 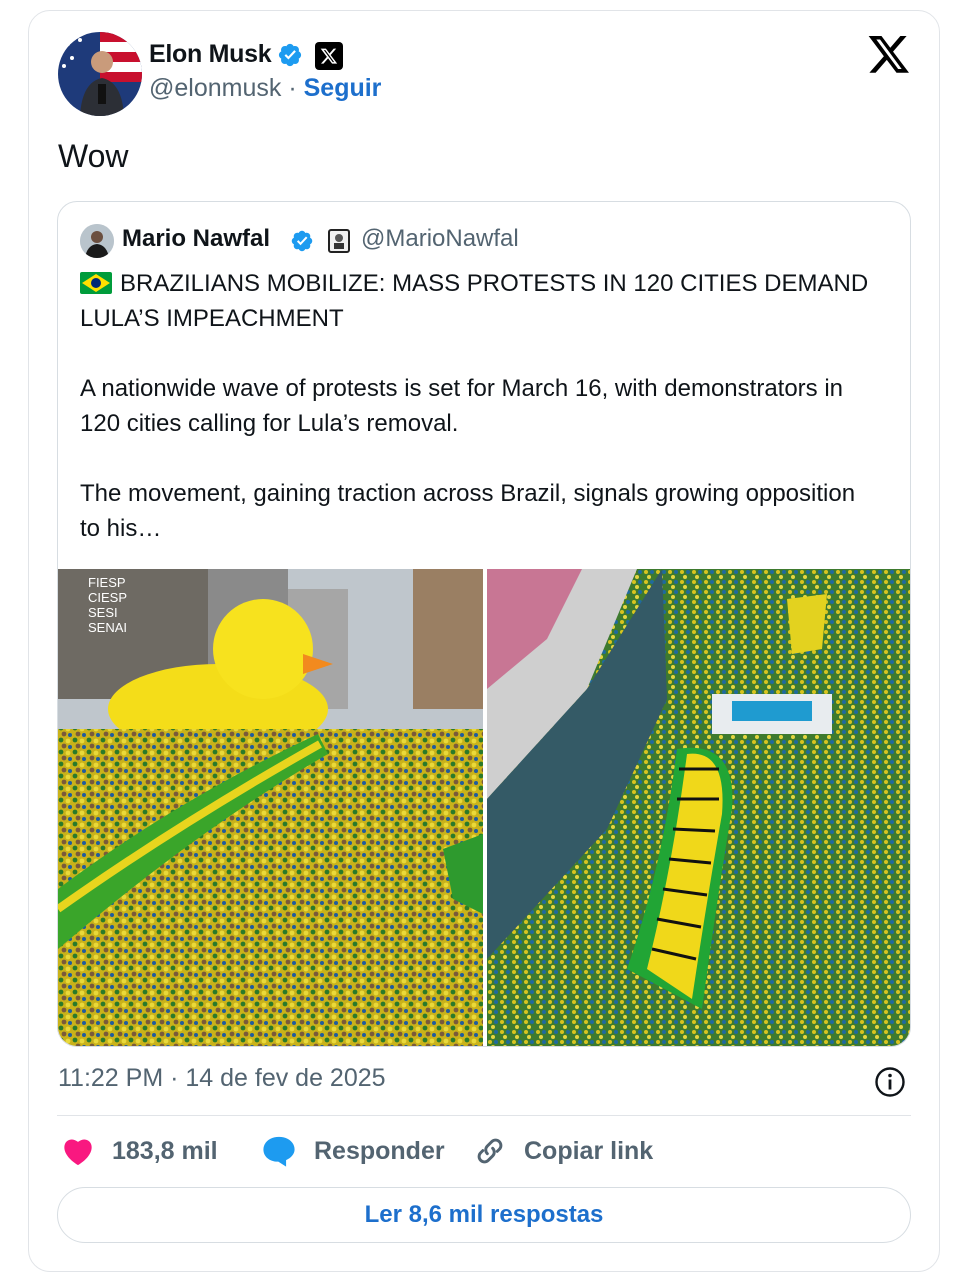 I want to click on reply-button: Responder, so click(x=353, y=1151).